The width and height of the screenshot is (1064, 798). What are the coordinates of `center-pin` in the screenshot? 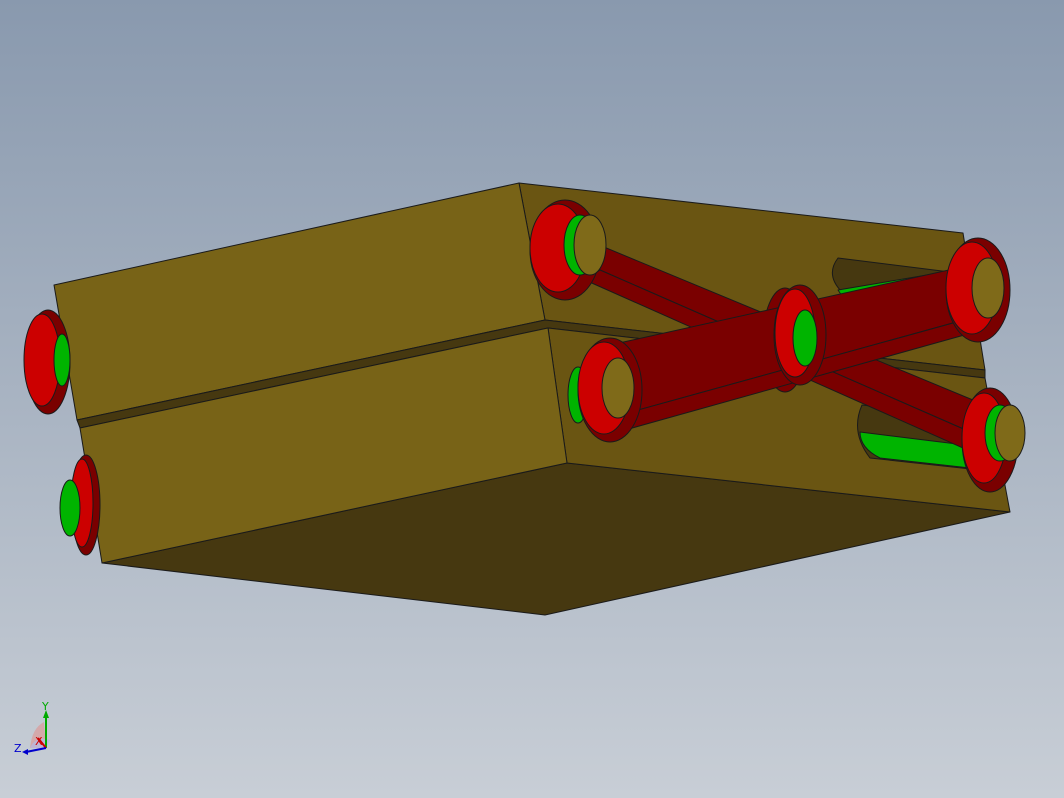 It's located at (800, 335).